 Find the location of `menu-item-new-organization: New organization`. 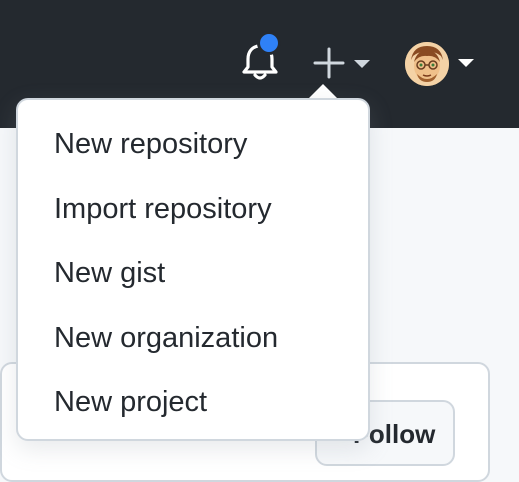

menu-item-new-organization: New organization is located at coordinates (193, 338).